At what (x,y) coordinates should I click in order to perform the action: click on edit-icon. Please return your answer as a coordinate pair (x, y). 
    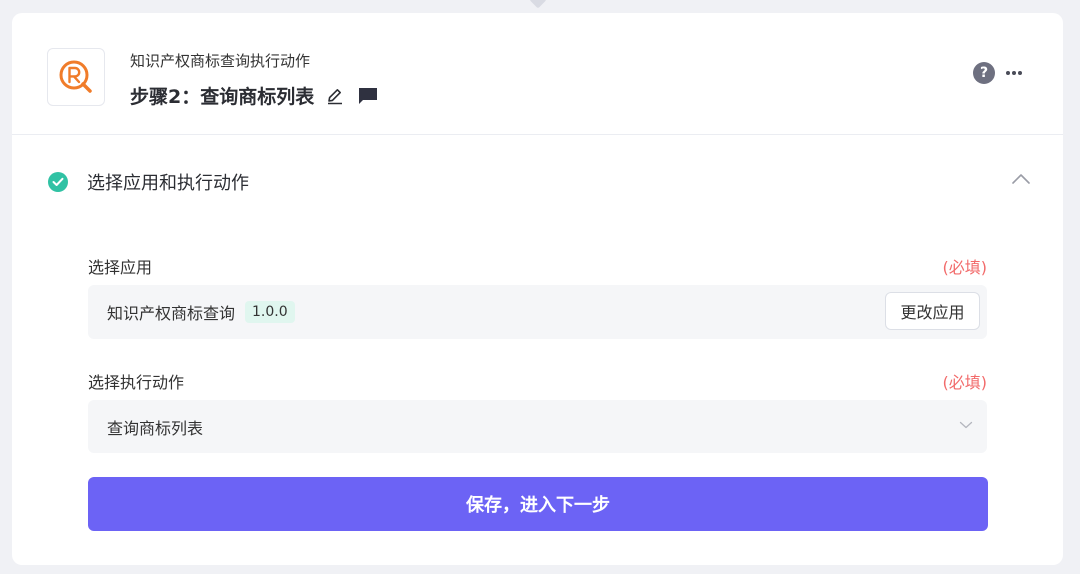
    Looking at the image, I should click on (335, 96).